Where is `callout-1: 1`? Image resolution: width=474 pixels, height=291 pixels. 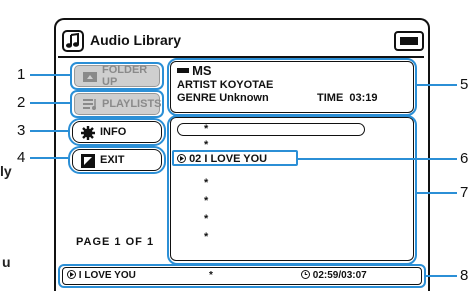
callout-1: 1 is located at coordinates (21, 74).